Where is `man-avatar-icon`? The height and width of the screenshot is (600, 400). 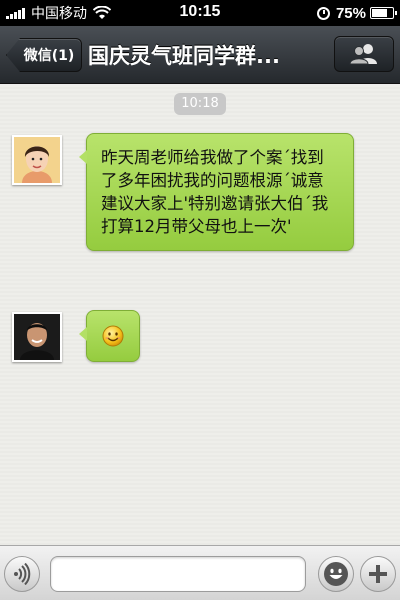 man-avatar-icon is located at coordinates (37, 337).